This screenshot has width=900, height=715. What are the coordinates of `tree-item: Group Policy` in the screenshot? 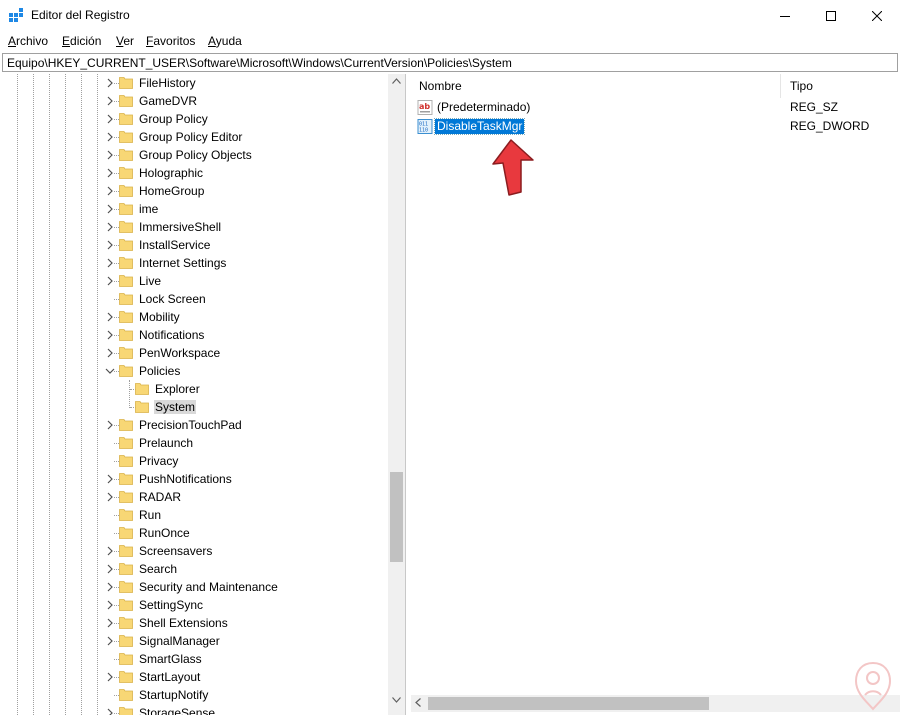 It's located at (196, 119).